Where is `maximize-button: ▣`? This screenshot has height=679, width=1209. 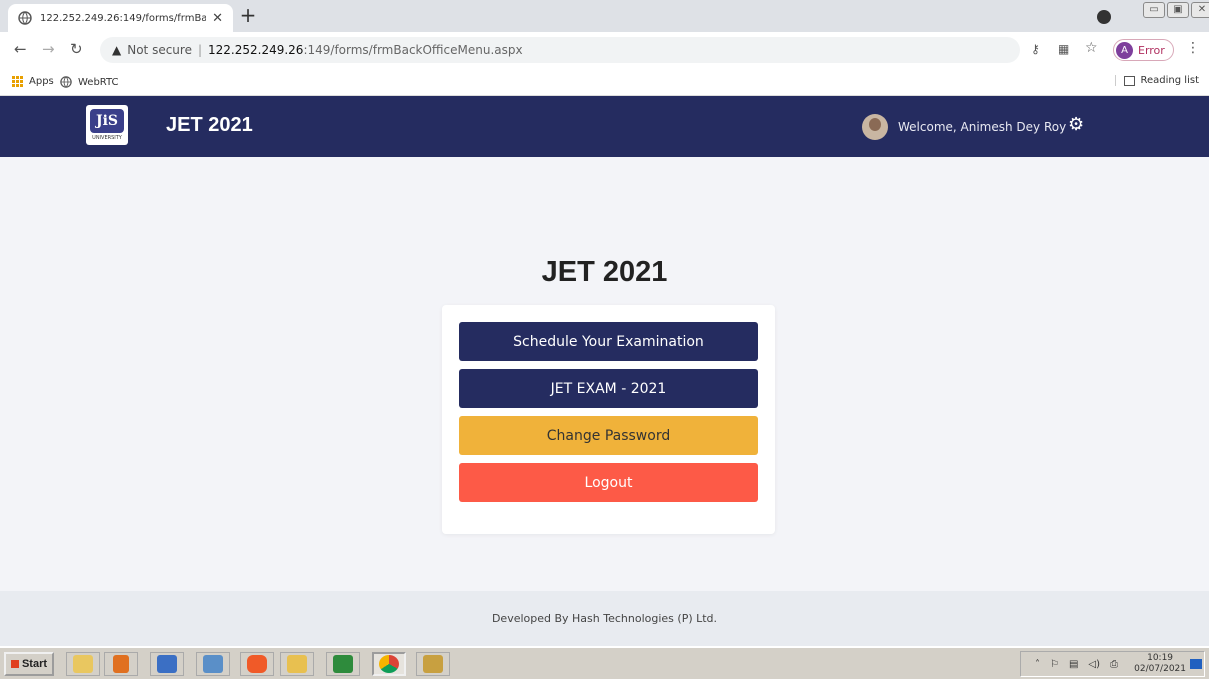
maximize-button: ▣ is located at coordinates (1178, 10).